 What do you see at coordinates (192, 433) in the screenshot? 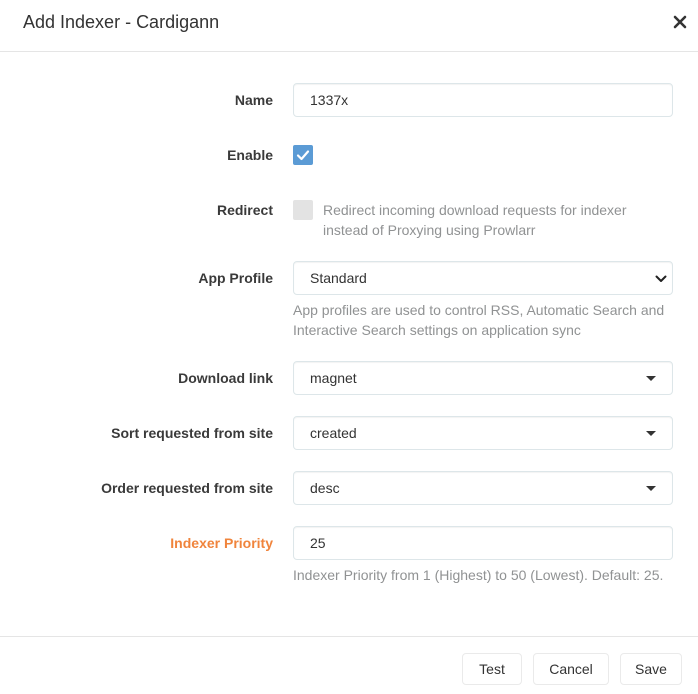
I see `sort-label: Sort requested from site` at bounding box center [192, 433].